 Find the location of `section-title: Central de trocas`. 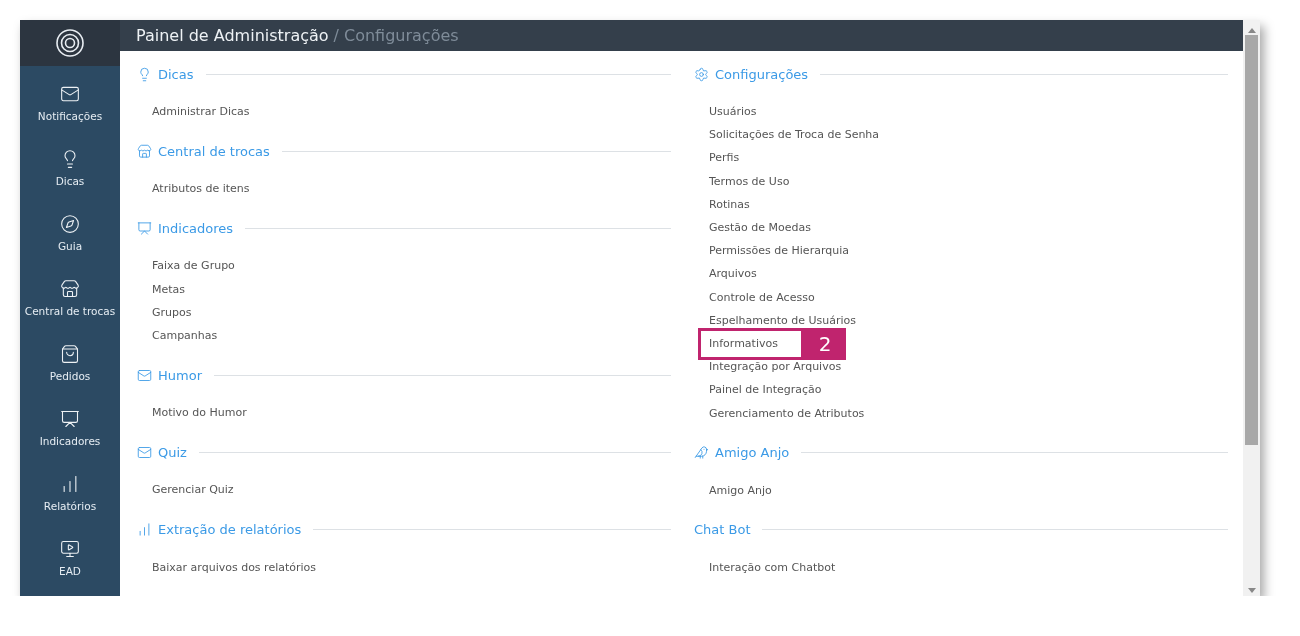

section-title: Central de trocas is located at coordinates (214, 151).